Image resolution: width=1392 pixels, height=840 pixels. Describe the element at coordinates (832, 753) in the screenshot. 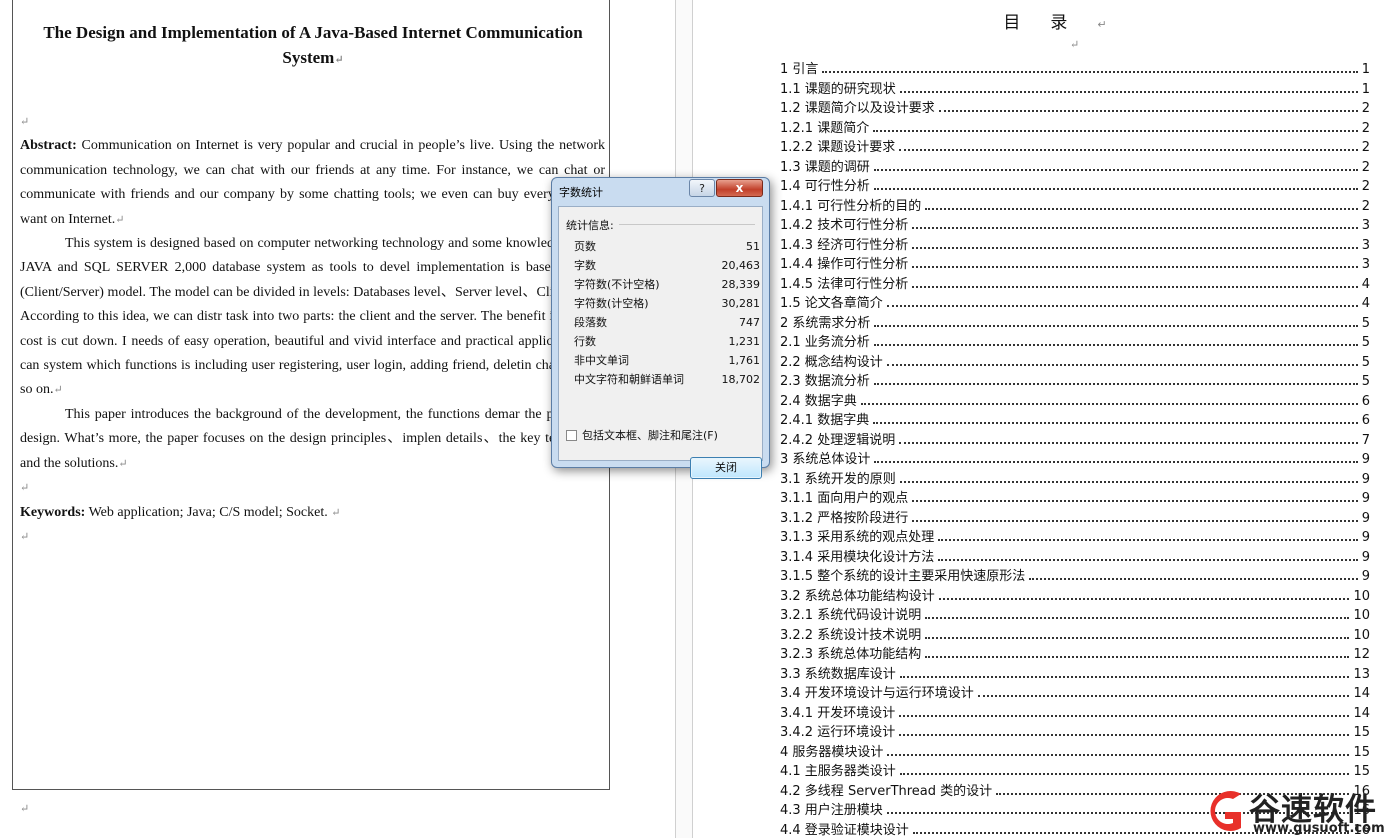

I see `toc-entry-label: 4 服务器模块设计` at that location.